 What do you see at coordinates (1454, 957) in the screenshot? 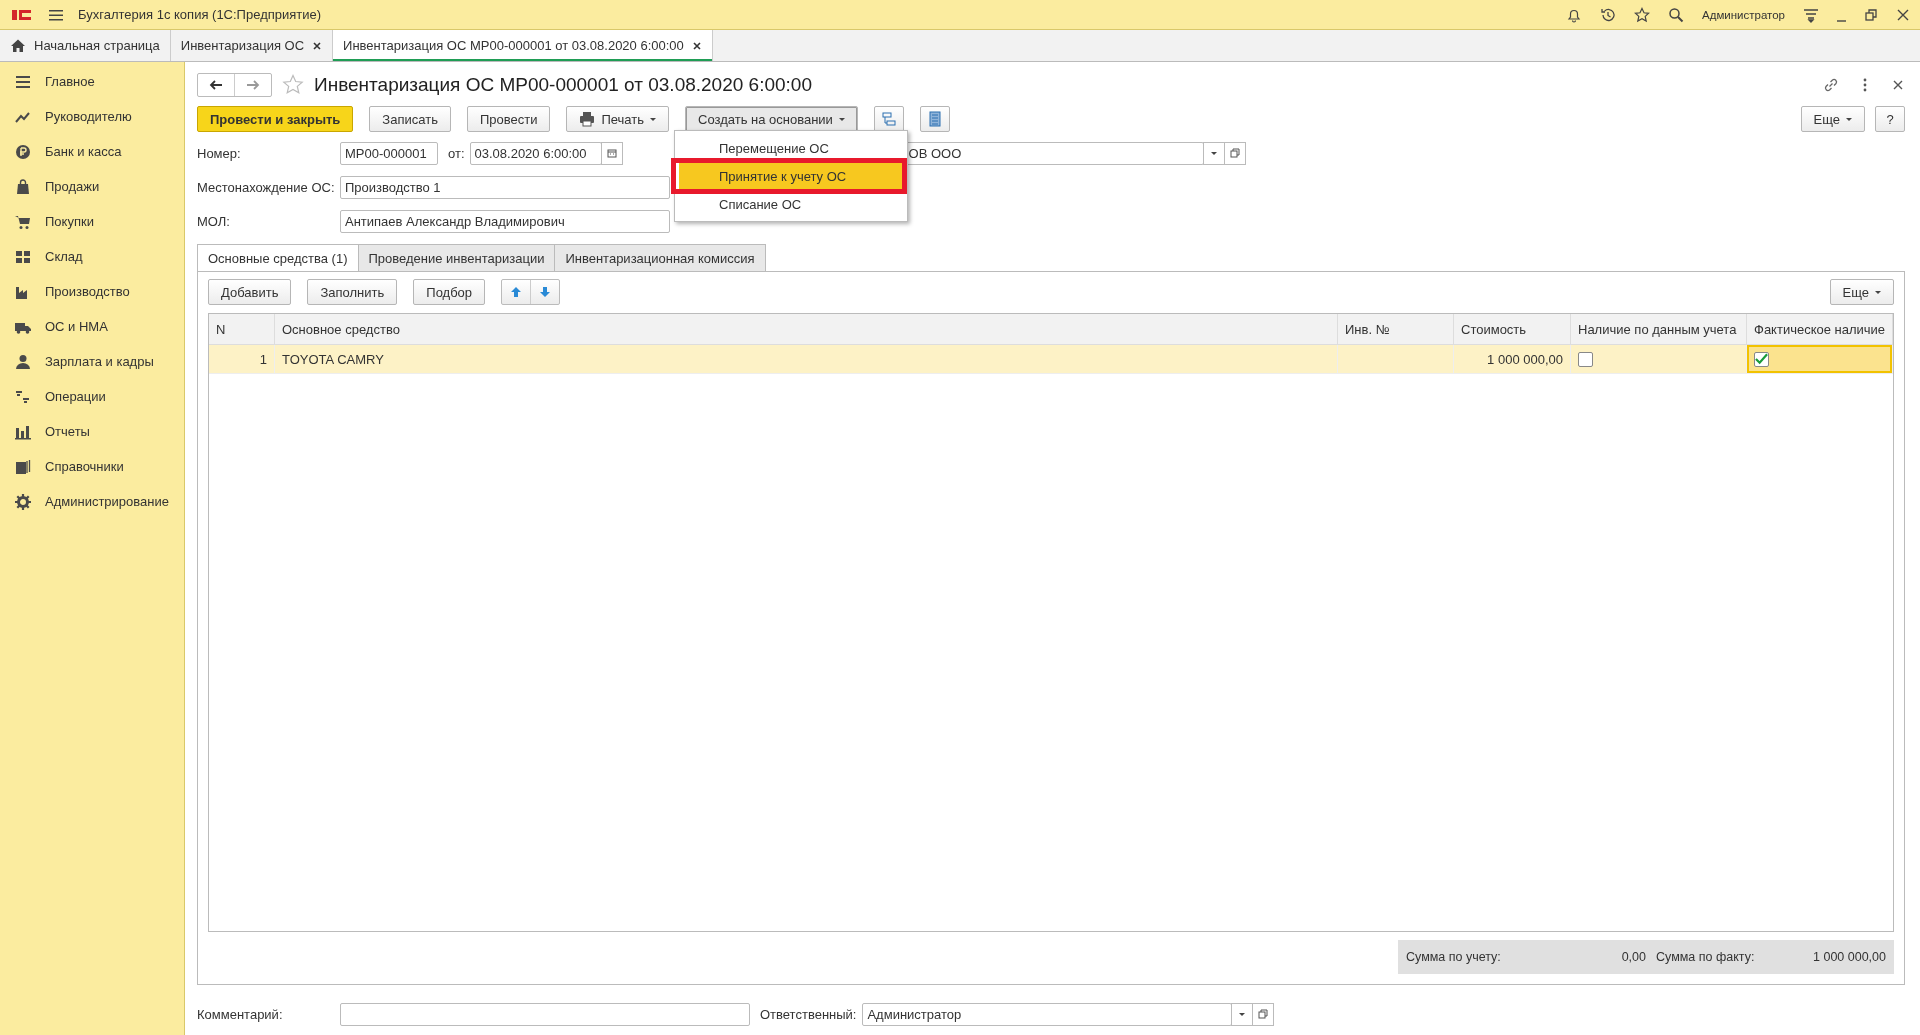
I see `total-label: Сумма по учету:` at bounding box center [1454, 957].